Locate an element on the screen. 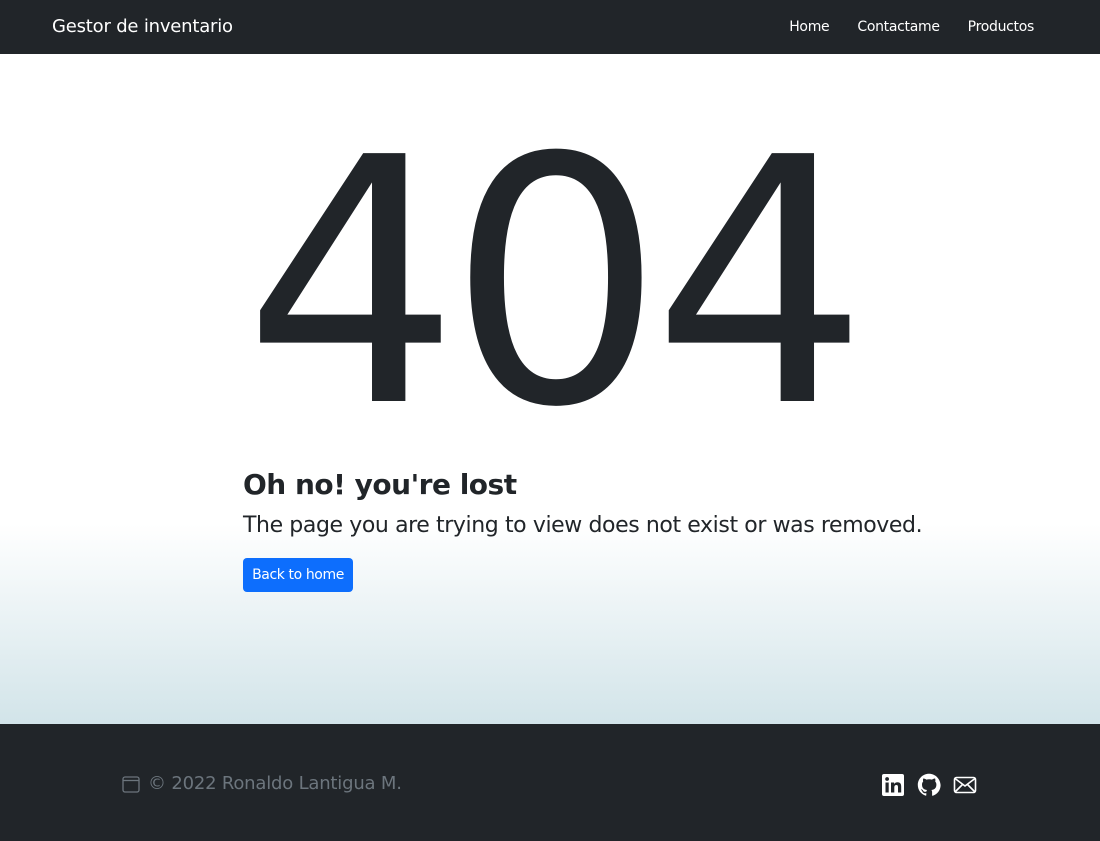 The width and height of the screenshot is (1100, 841). nav-links: Home Contactame Productos is located at coordinates (911, 27).